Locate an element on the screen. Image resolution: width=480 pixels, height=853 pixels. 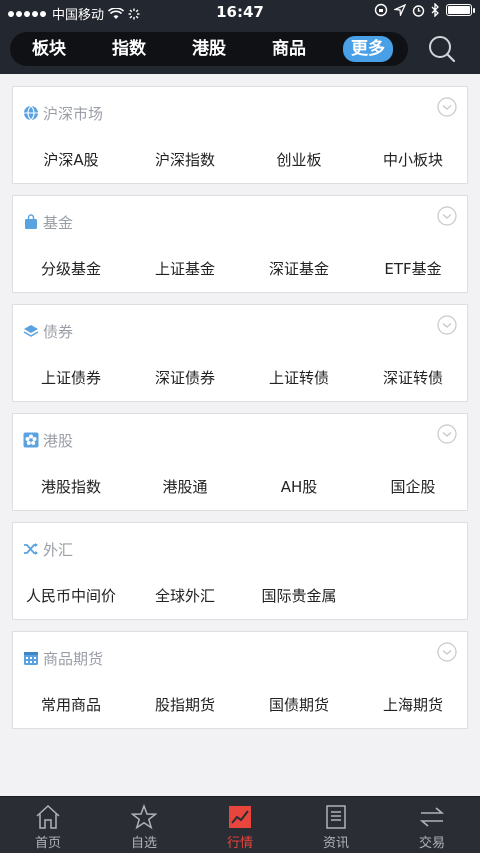
item-sh-bonds: 上证债券 is located at coordinates (71, 377).